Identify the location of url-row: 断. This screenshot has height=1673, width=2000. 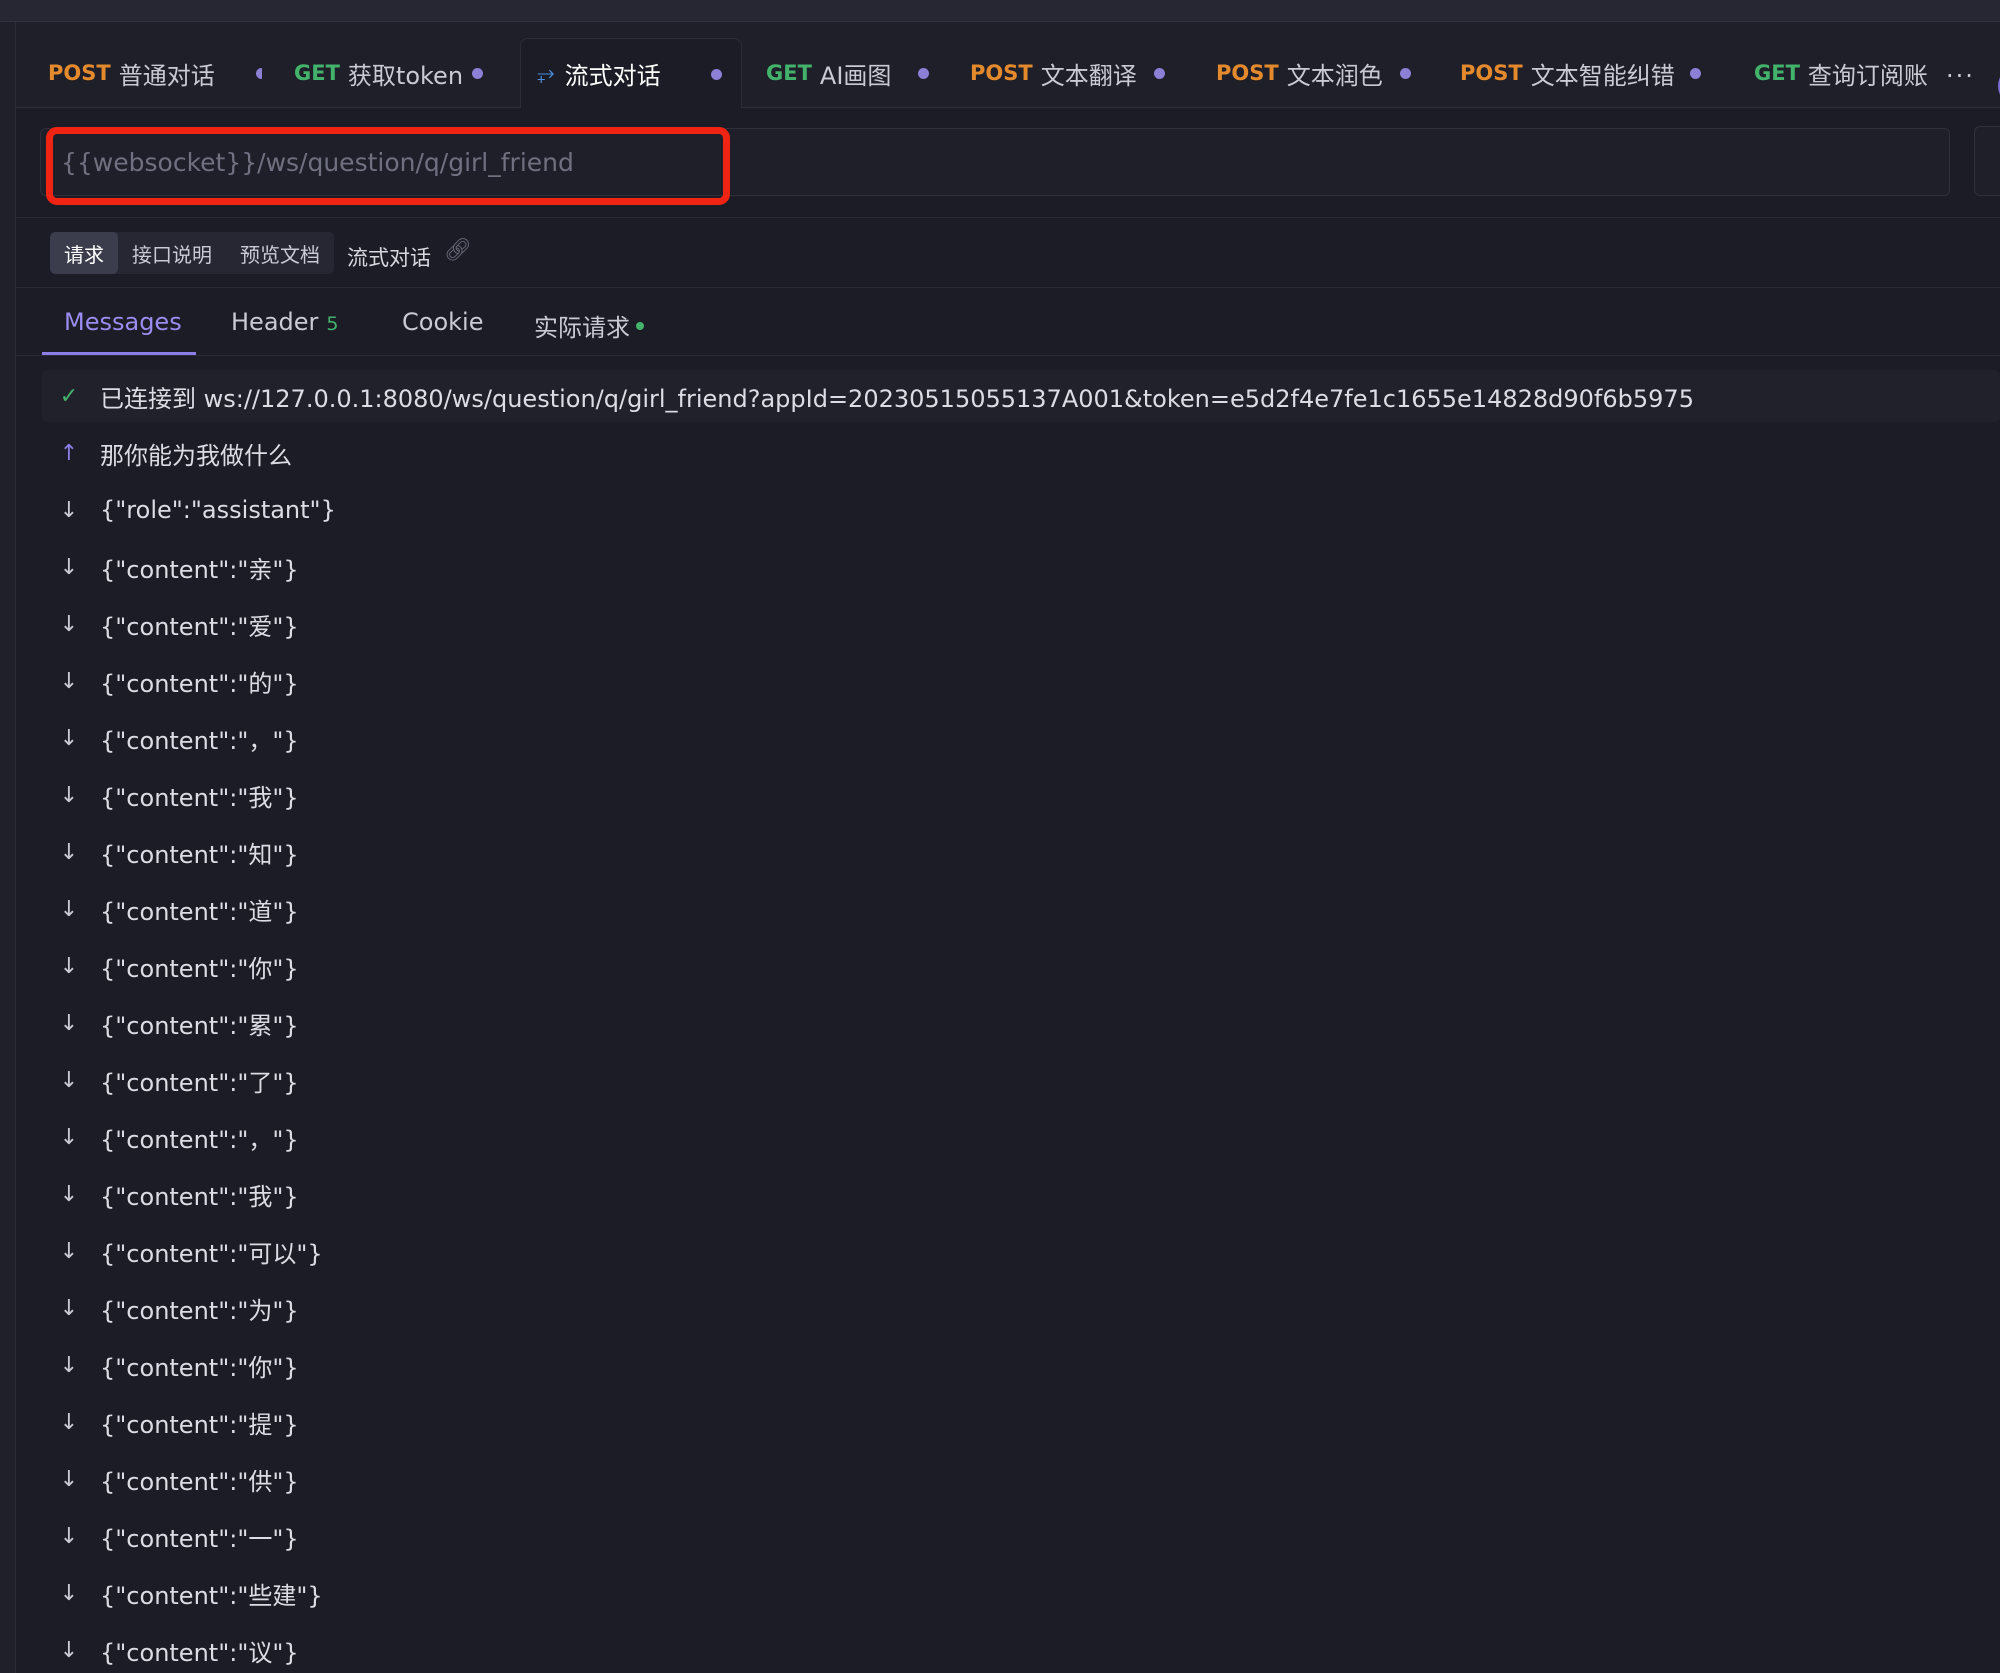
(1008, 163).